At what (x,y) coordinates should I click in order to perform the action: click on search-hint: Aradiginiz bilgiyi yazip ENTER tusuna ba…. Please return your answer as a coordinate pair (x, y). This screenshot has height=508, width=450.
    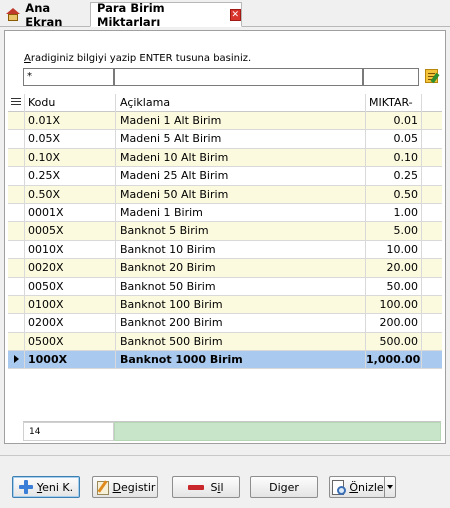
    Looking at the image, I should click on (138, 58).